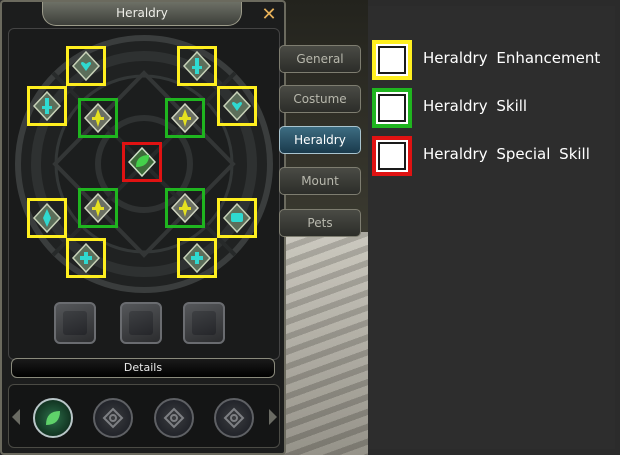 This screenshot has height=455, width=620. I want to click on leaf-special-icon, so click(142, 162).